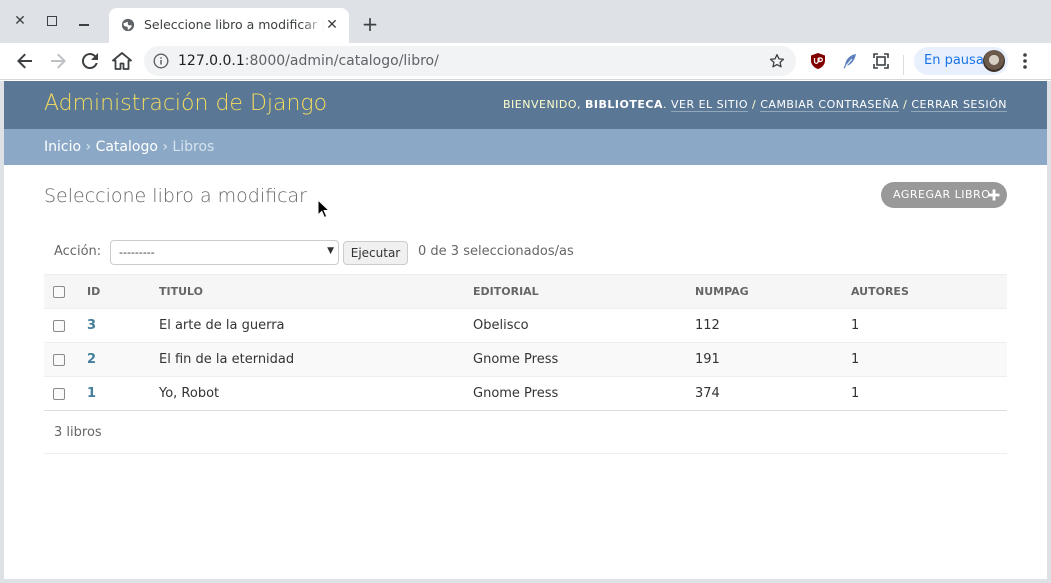  Describe the element at coordinates (127, 147) in the screenshot. I see `breadcrumb-app: Catalogo` at that location.